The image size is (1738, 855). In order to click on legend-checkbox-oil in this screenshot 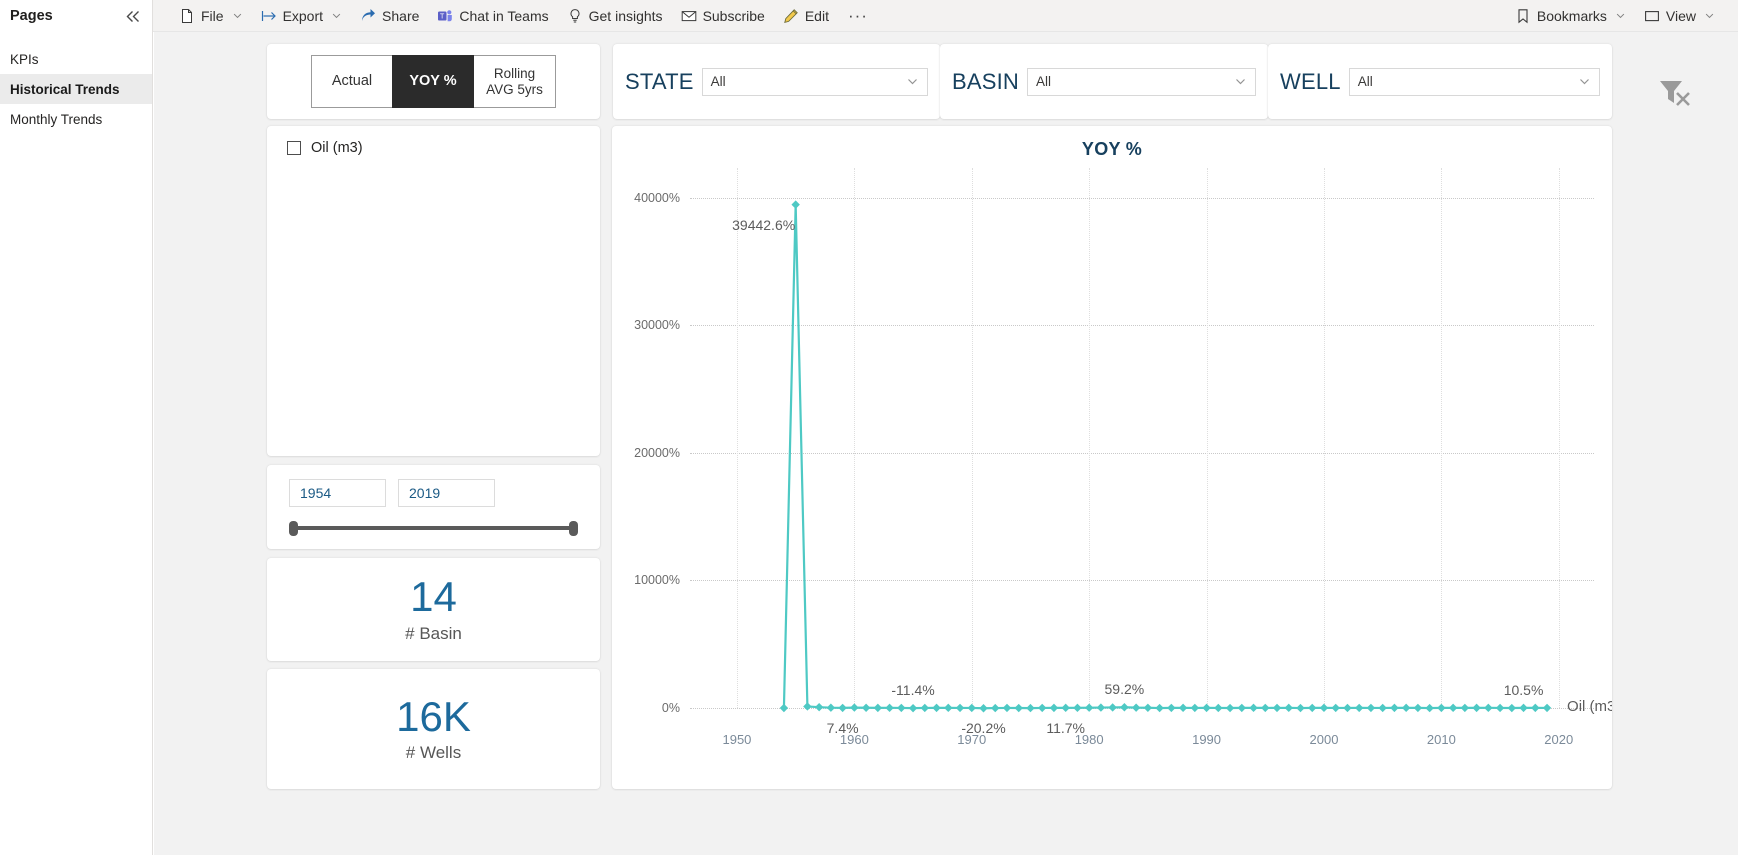, I will do `click(294, 148)`.